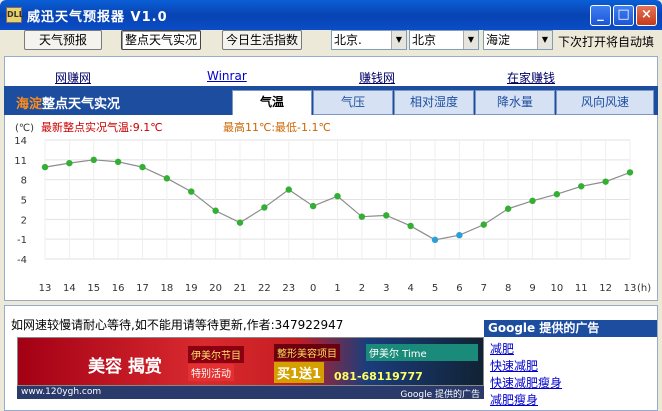 The width and height of the screenshot is (662, 411). Describe the element at coordinates (386, 288) in the screenshot. I see `x-tick-label: 3` at that location.